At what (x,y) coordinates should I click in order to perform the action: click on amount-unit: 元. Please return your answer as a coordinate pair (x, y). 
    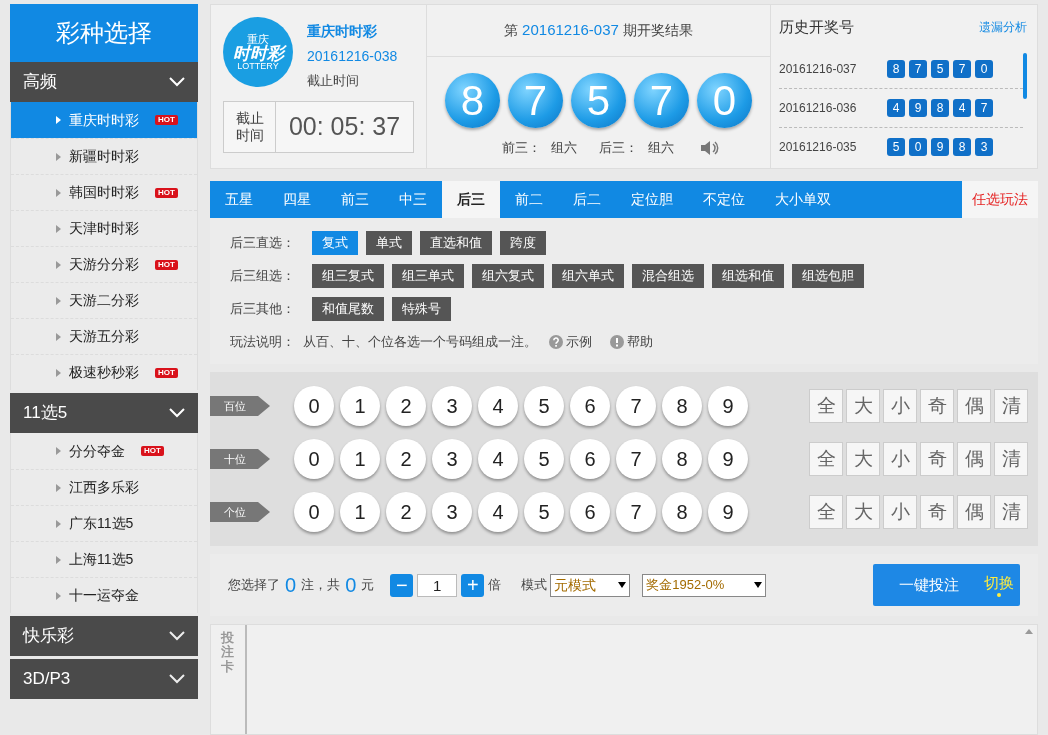
    Looking at the image, I should click on (368, 585).